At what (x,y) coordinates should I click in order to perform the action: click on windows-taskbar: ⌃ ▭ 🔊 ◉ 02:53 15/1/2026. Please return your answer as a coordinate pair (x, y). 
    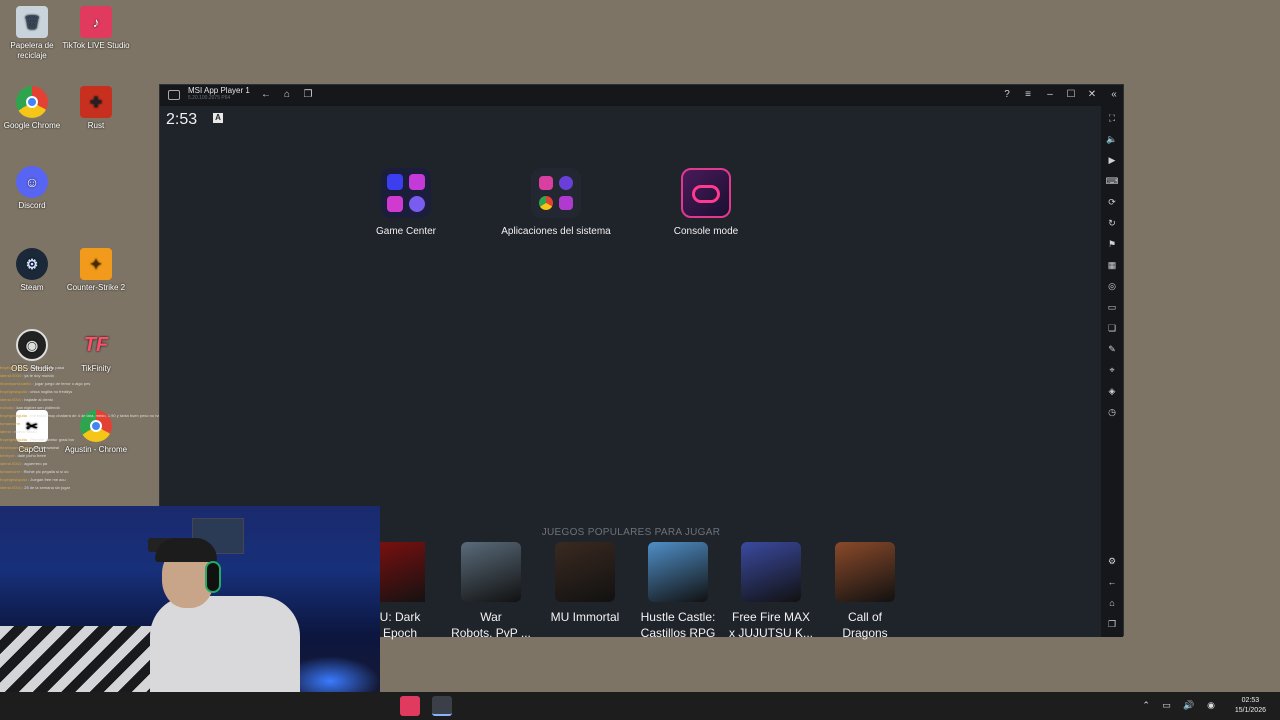
    Looking at the image, I should click on (640, 706).